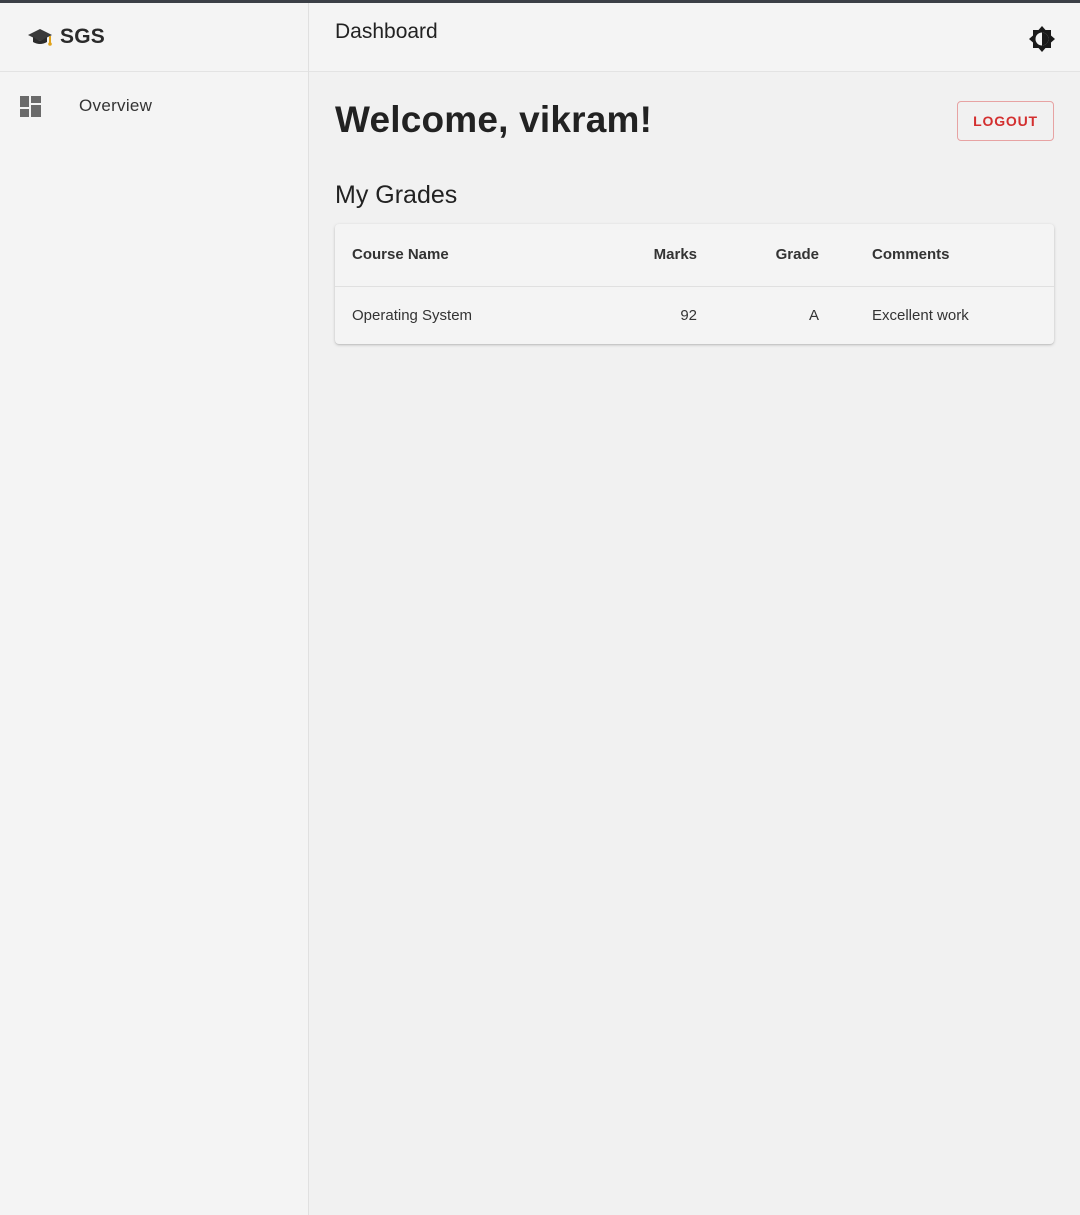 The width and height of the screenshot is (1080, 1215). I want to click on sidebar-item-label: Overview, so click(116, 105).